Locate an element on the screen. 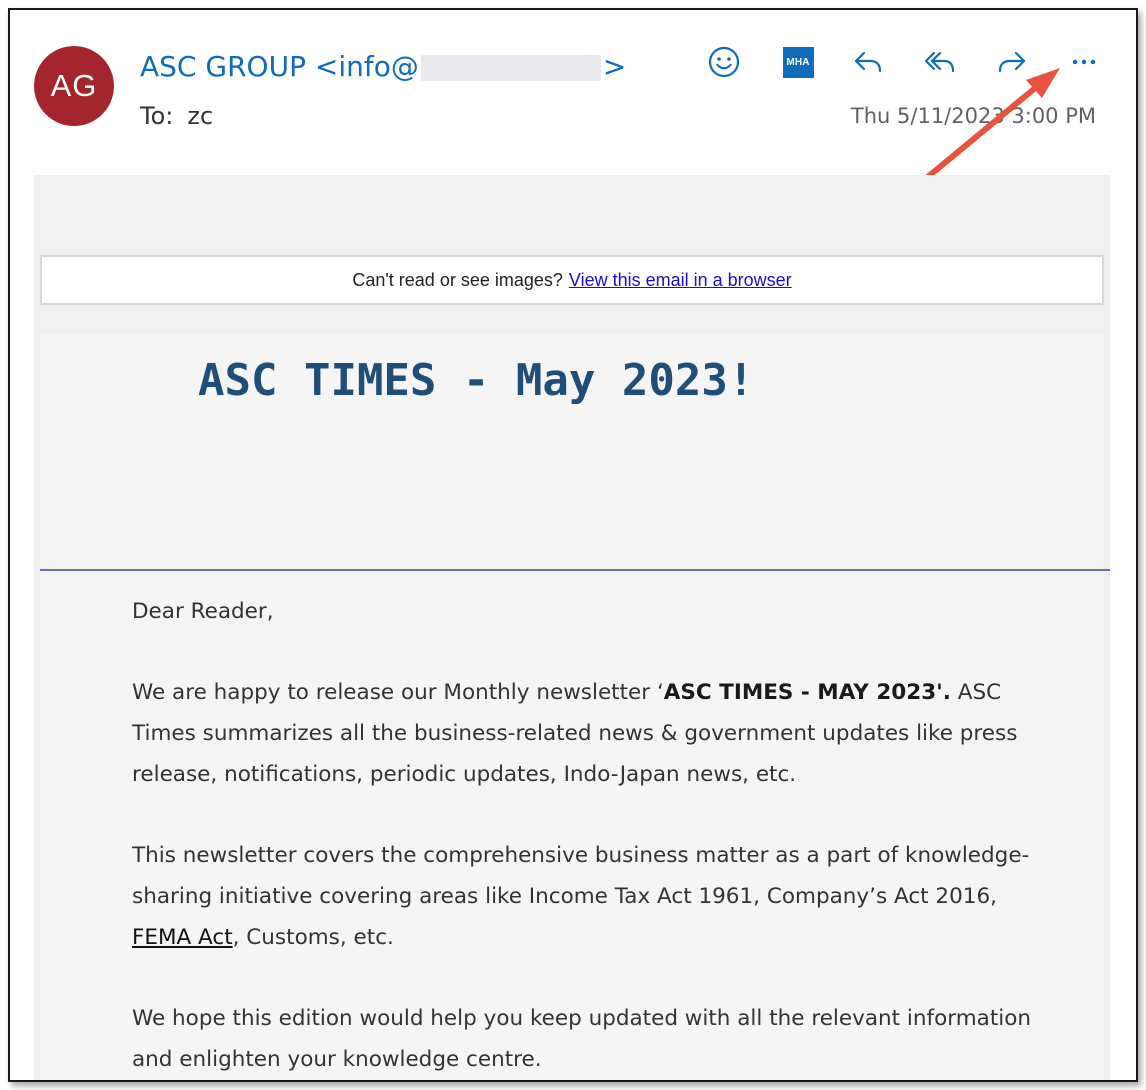 This screenshot has width=1146, height=1090. avatar: AG is located at coordinates (74, 86).